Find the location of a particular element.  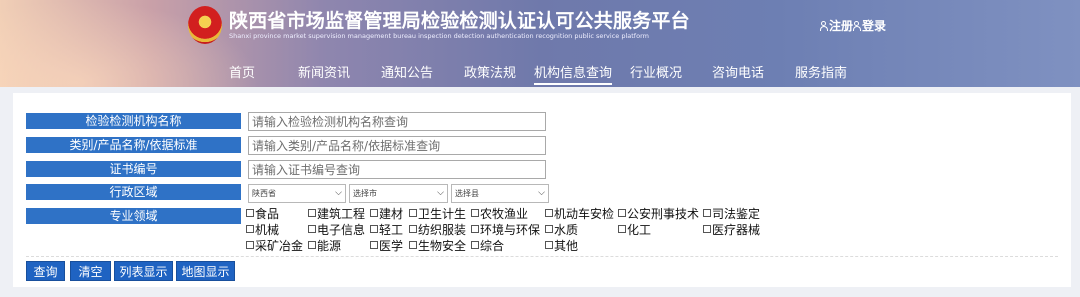

region-label: 行政区域 is located at coordinates (133, 192).